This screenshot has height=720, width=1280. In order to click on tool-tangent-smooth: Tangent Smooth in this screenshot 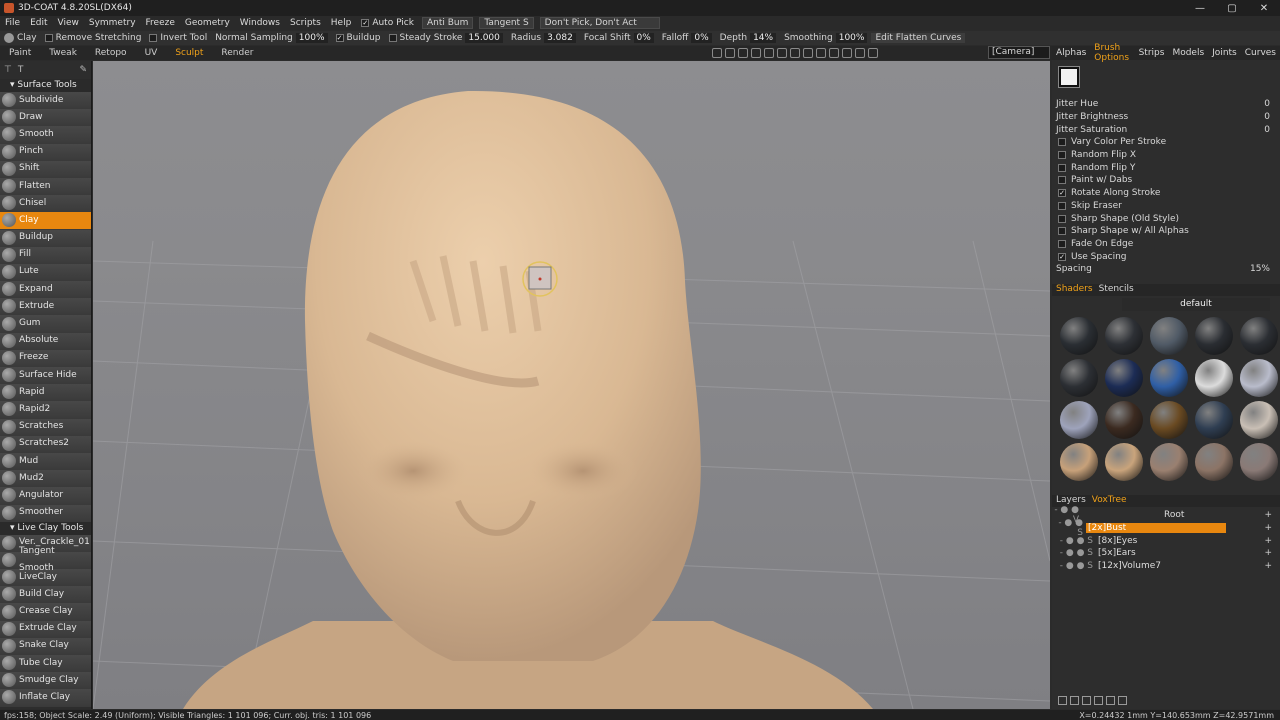, I will do `click(45, 559)`.